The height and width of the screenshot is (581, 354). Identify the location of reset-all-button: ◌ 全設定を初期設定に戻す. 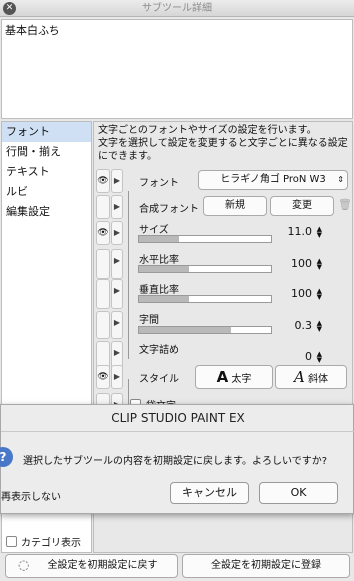
(91, 566).